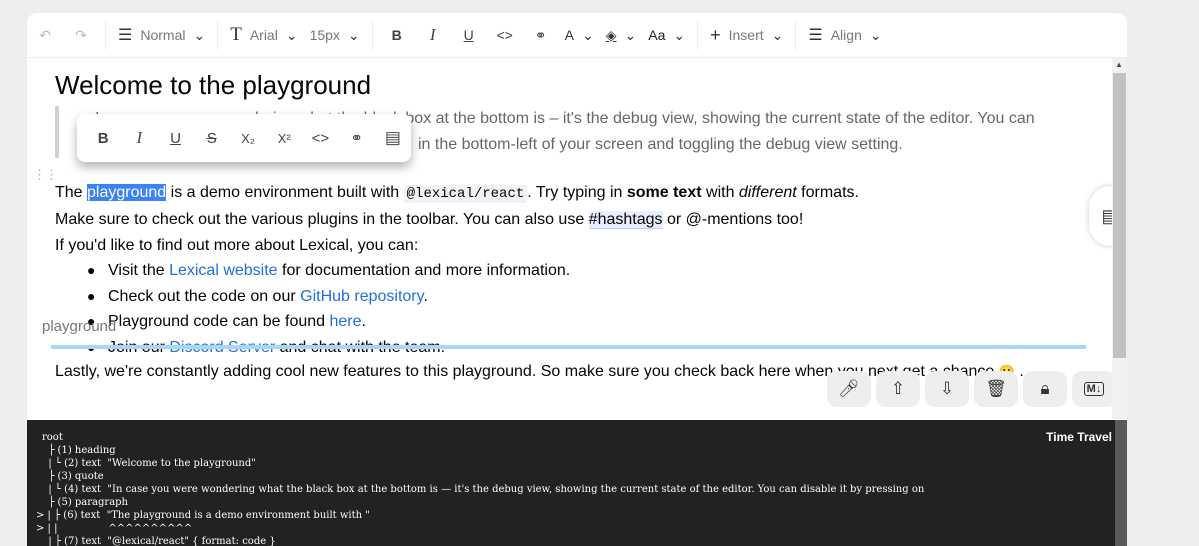 This screenshot has width=1199, height=546. I want to click on font-color-icon: A, so click(569, 35).